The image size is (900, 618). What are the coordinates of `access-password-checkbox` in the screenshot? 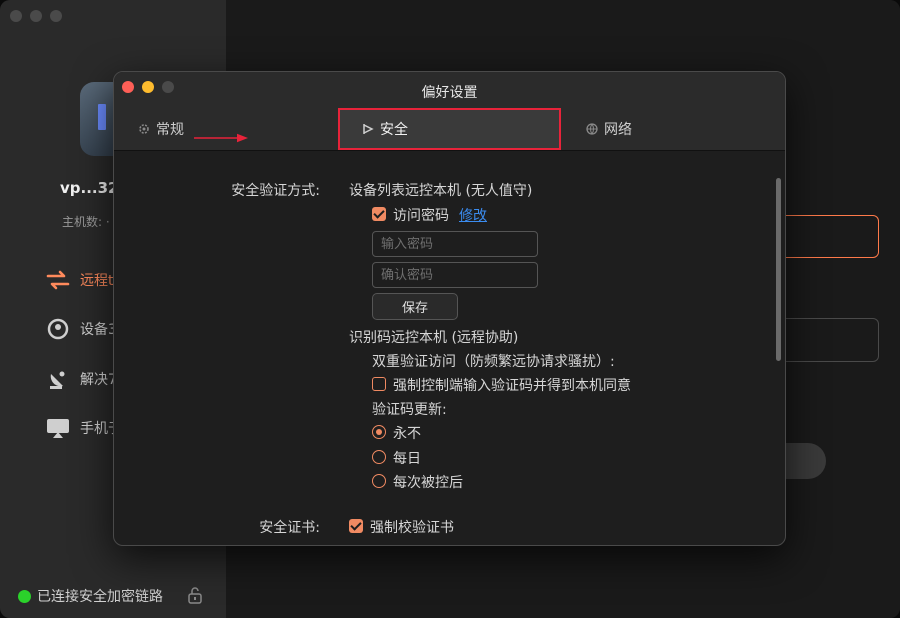 It's located at (379, 214).